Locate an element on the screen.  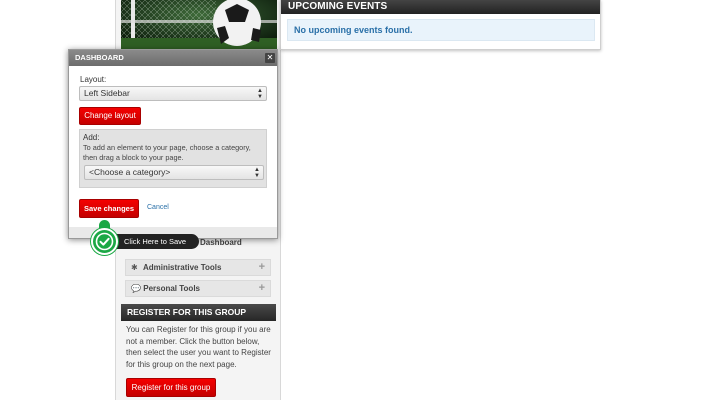
register-button: Register for this group is located at coordinates (171, 387).